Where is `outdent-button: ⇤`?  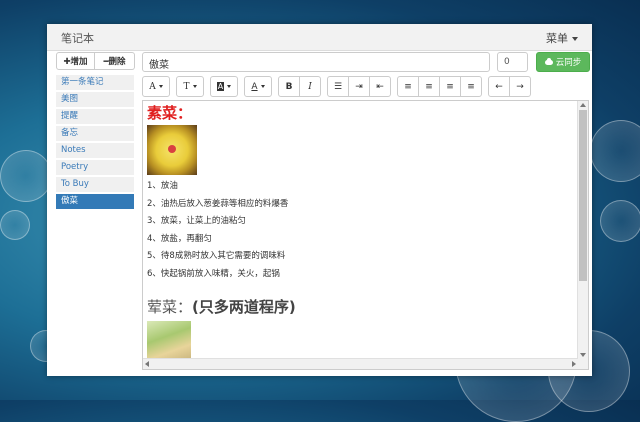 outdent-button: ⇤ is located at coordinates (380, 86).